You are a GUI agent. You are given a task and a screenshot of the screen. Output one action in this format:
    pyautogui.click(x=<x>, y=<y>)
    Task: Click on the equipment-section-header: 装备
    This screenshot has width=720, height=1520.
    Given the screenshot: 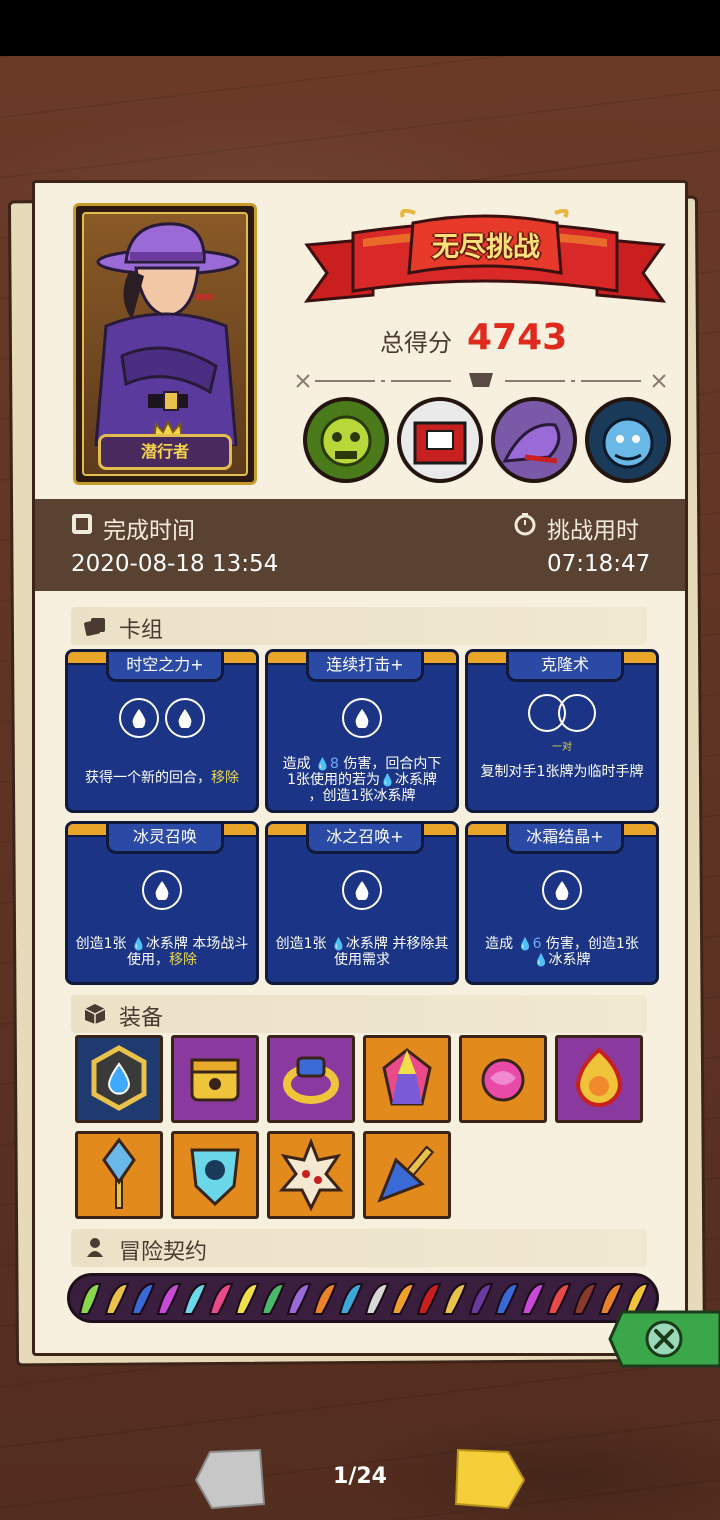 What is the action you would take?
    pyautogui.click(x=359, y=1014)
    